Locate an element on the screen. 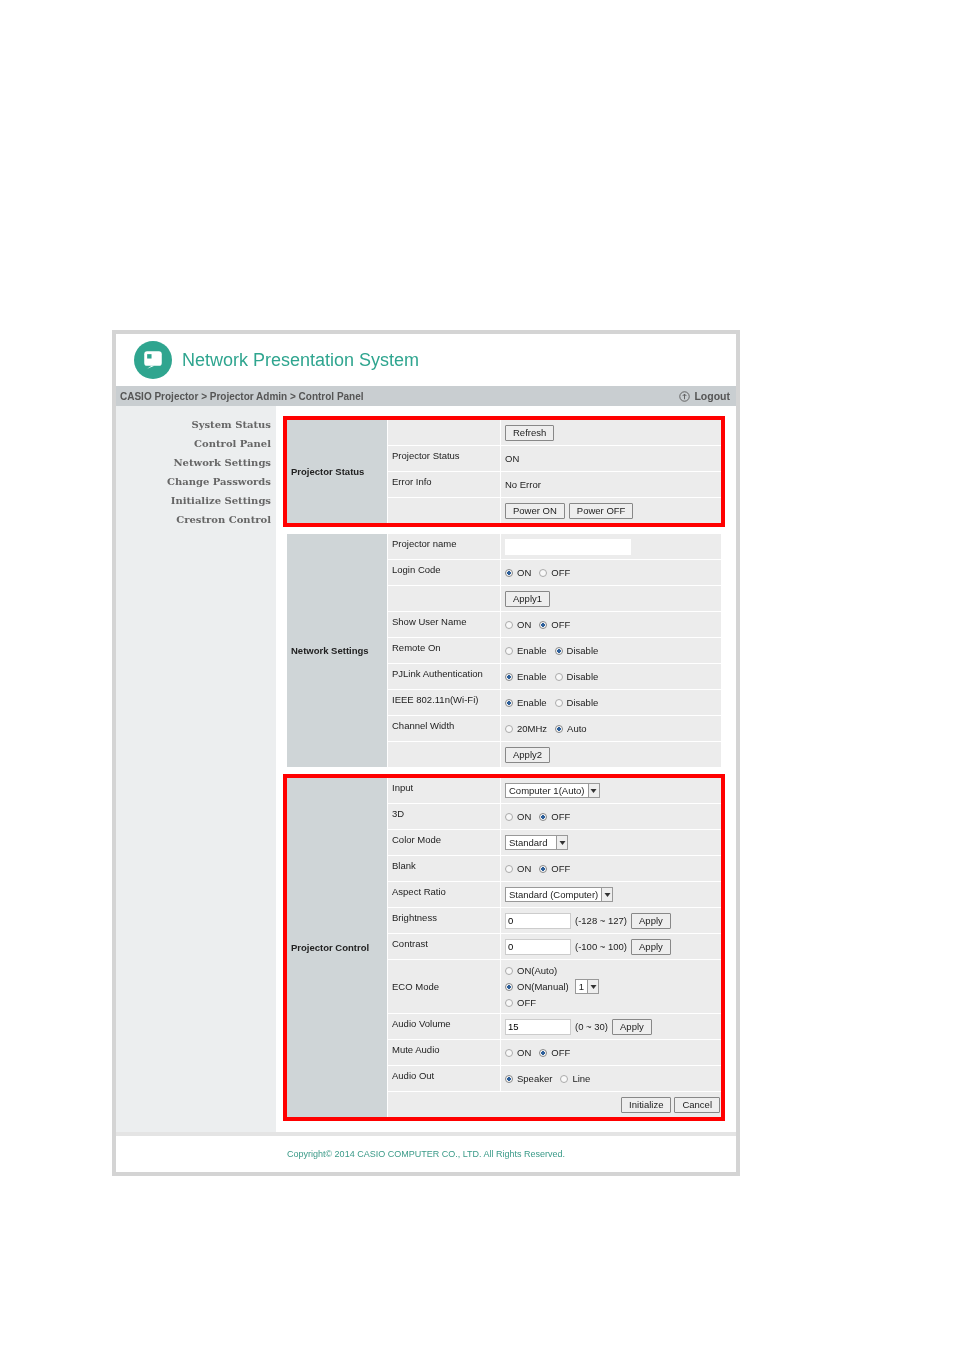 This screenshot has height=1351, width=954. radio-option: Speaker is located at coordinates (529, 1078).